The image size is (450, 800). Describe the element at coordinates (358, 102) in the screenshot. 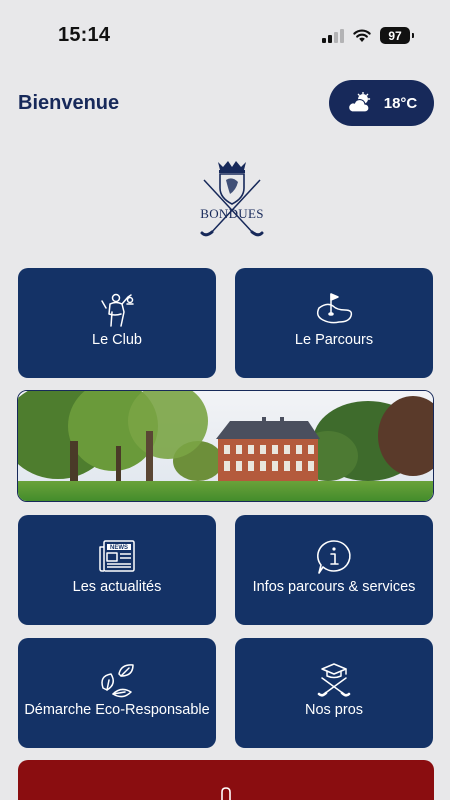

I see `cloud-sun-icon` at that location.